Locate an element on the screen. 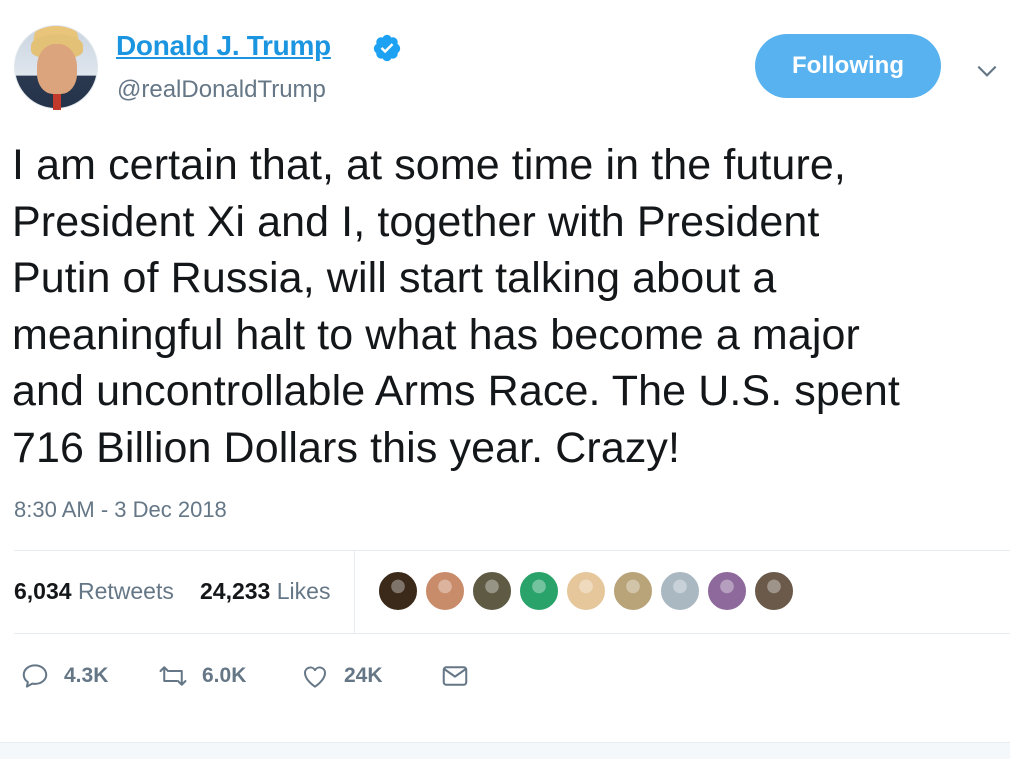  chevron-down-icon is located at coordinates (987, 71).